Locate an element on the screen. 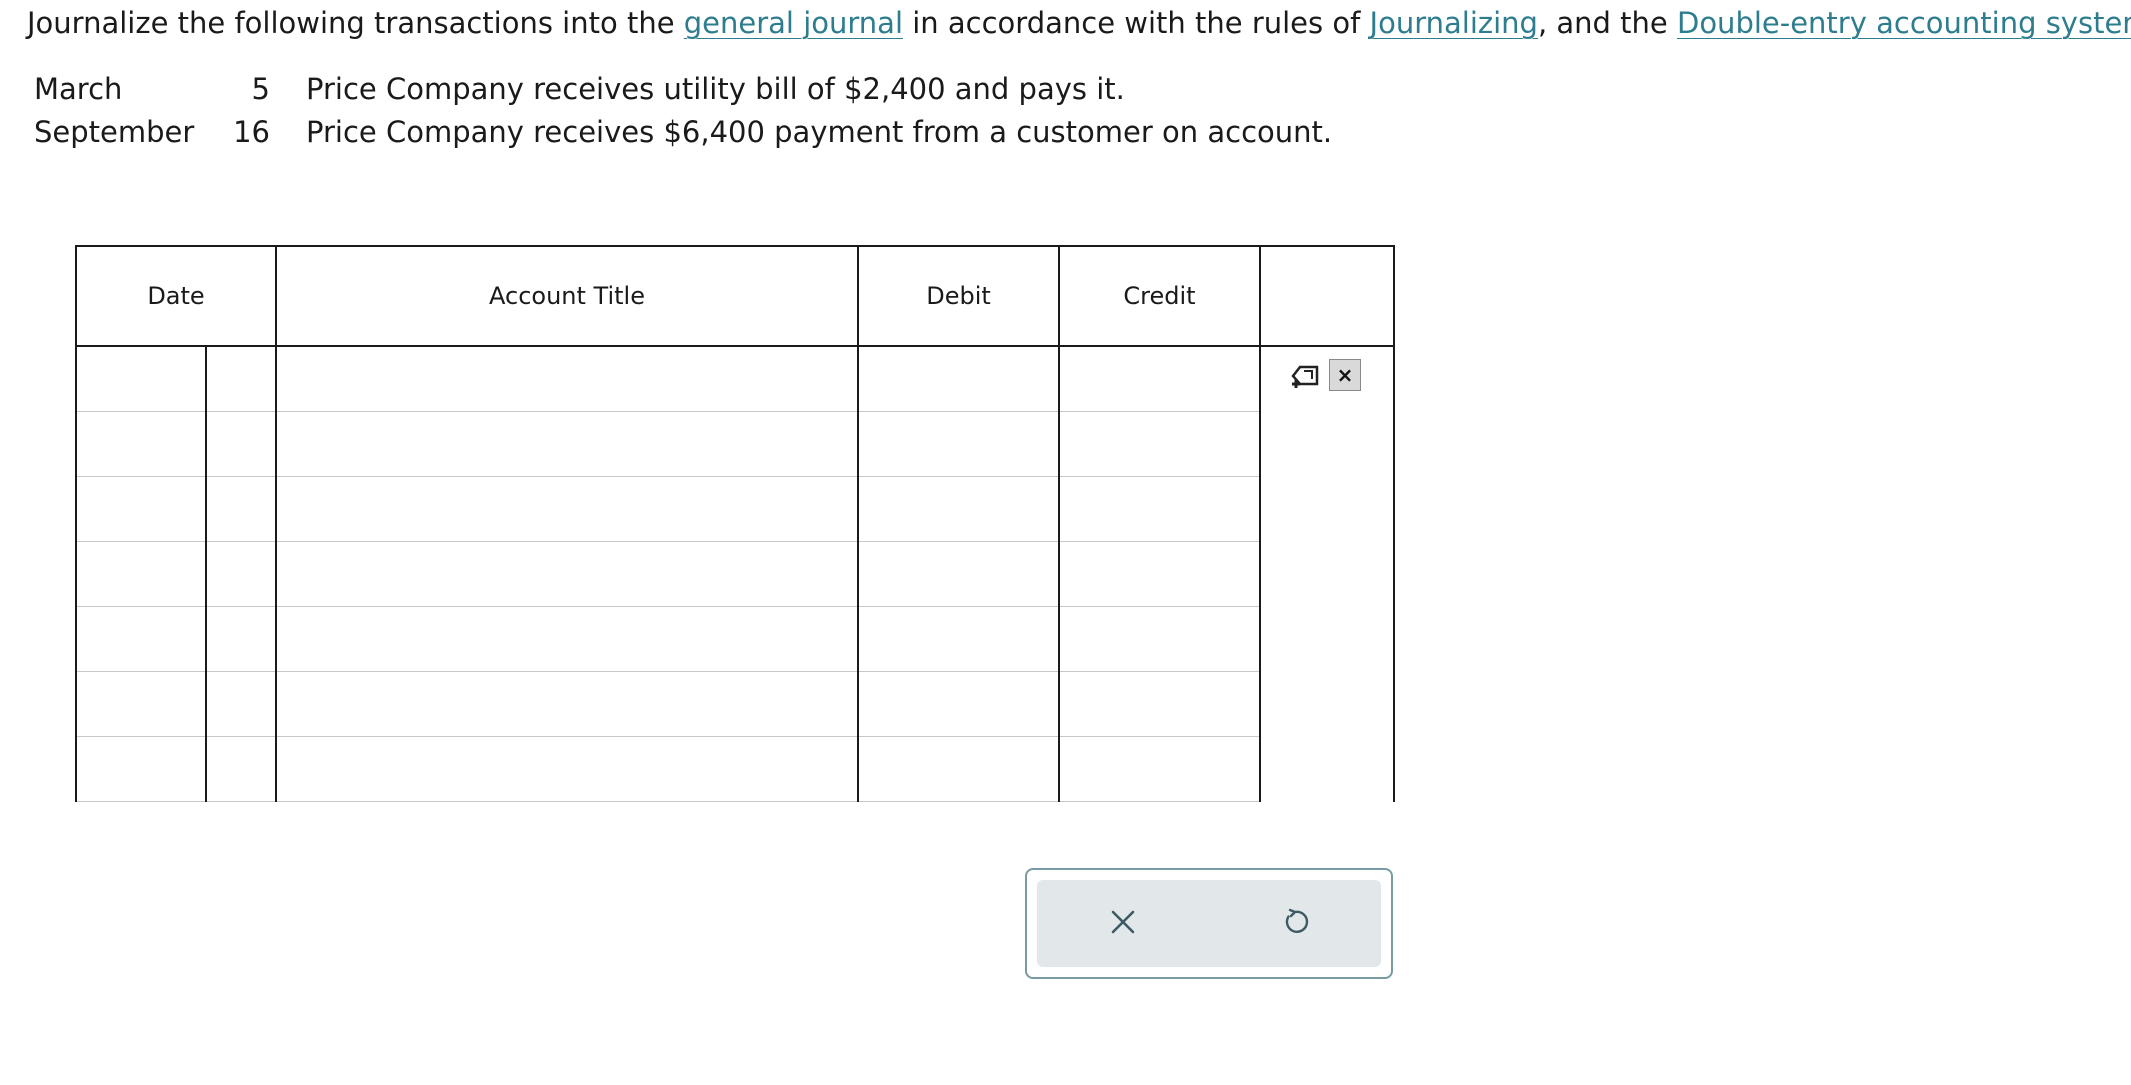 Image resolution: width=2131 pixels, height=1085 pixels. double-entry-link: Double-entry accounting system is located at coordinates (1904, 23).